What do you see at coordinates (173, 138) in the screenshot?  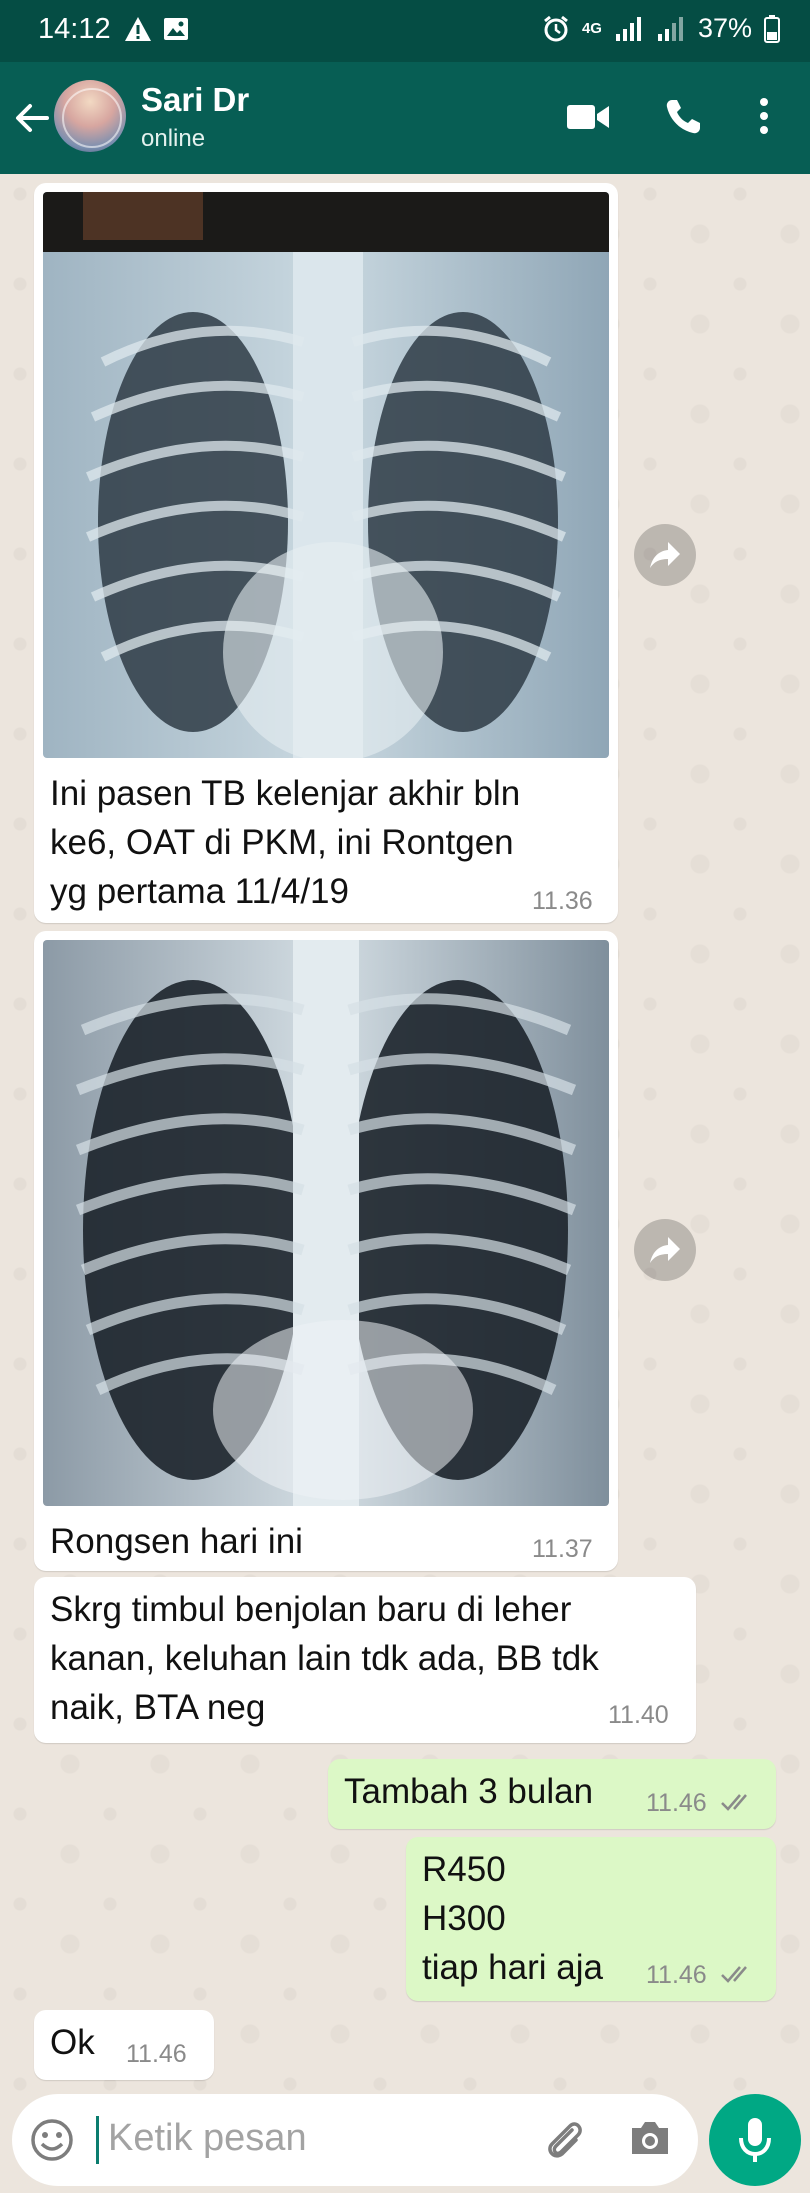 I see `contact-status: online` at bounding box center [173, 138].